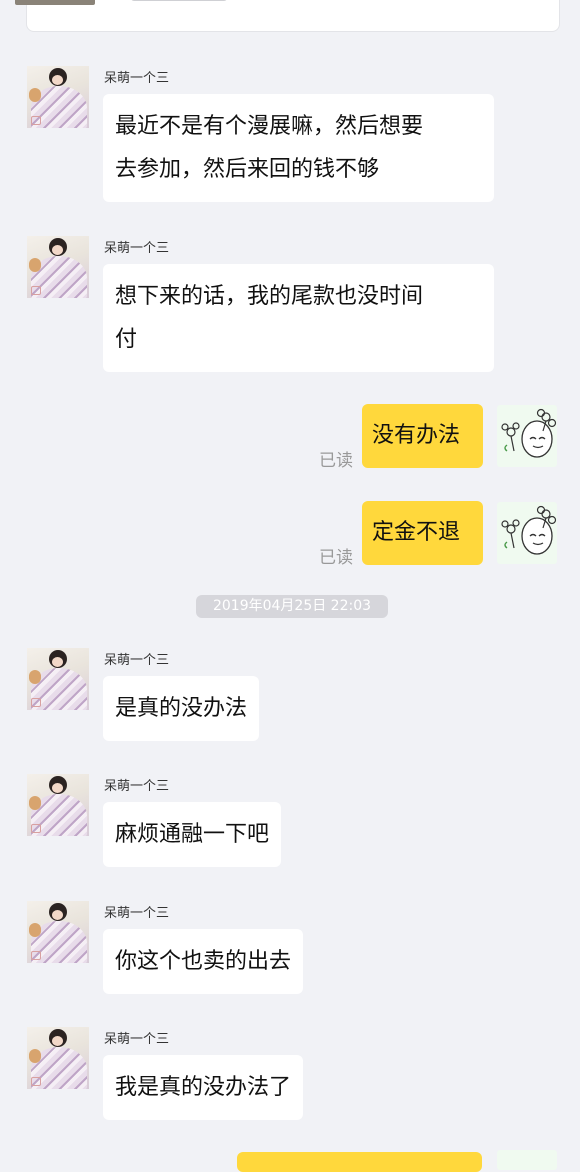  Describe the element at coordinates (292, 606) in the screenshot. I see `timestamp-divider: 2019年04月25日 22:03` at that location.